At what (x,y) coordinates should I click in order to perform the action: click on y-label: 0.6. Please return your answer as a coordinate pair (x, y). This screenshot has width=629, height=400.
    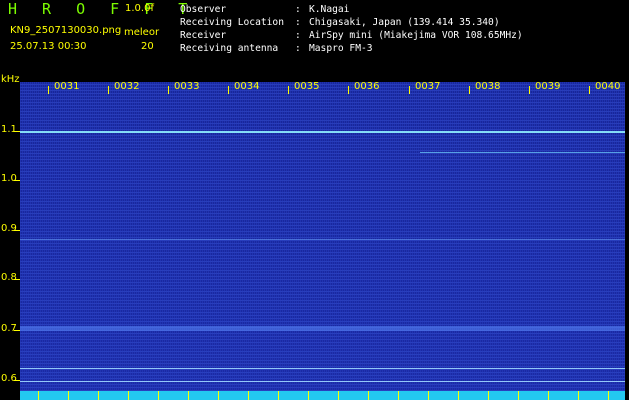
    Looking at the image, I should click on (9, 378).